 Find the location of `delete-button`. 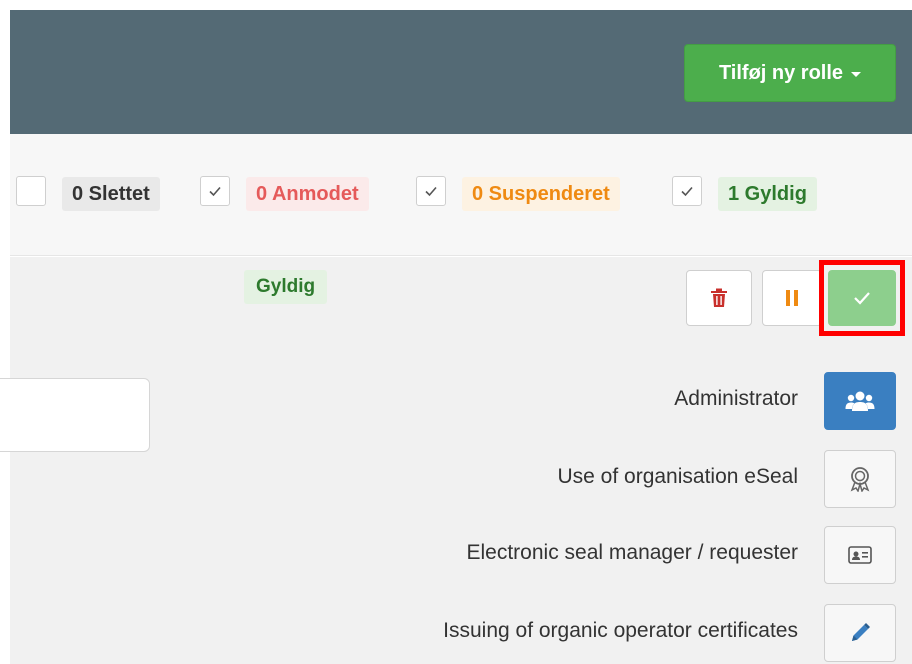

delete-button is located at coordinates (719, 298).